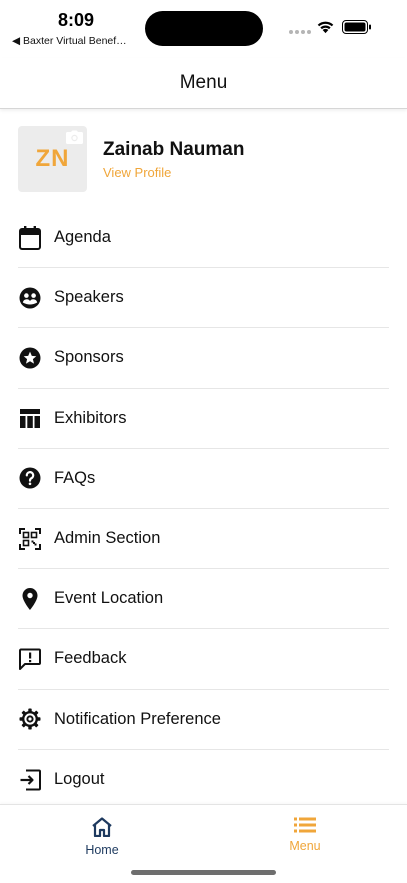 The height and width of the screenshot is (883, 407). Describe the element at coordinates (102, 850) in the screenshot. I see `tab-home-label: Home` at that location.